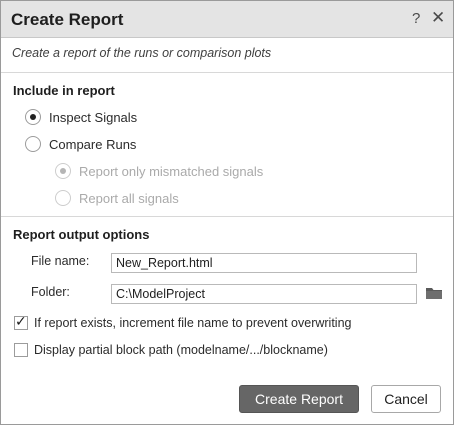 This screenshot has height=425, width=454. Describe the element at coordinates (63, 198) in the screenshot. I see `radio-report-all` at that location.